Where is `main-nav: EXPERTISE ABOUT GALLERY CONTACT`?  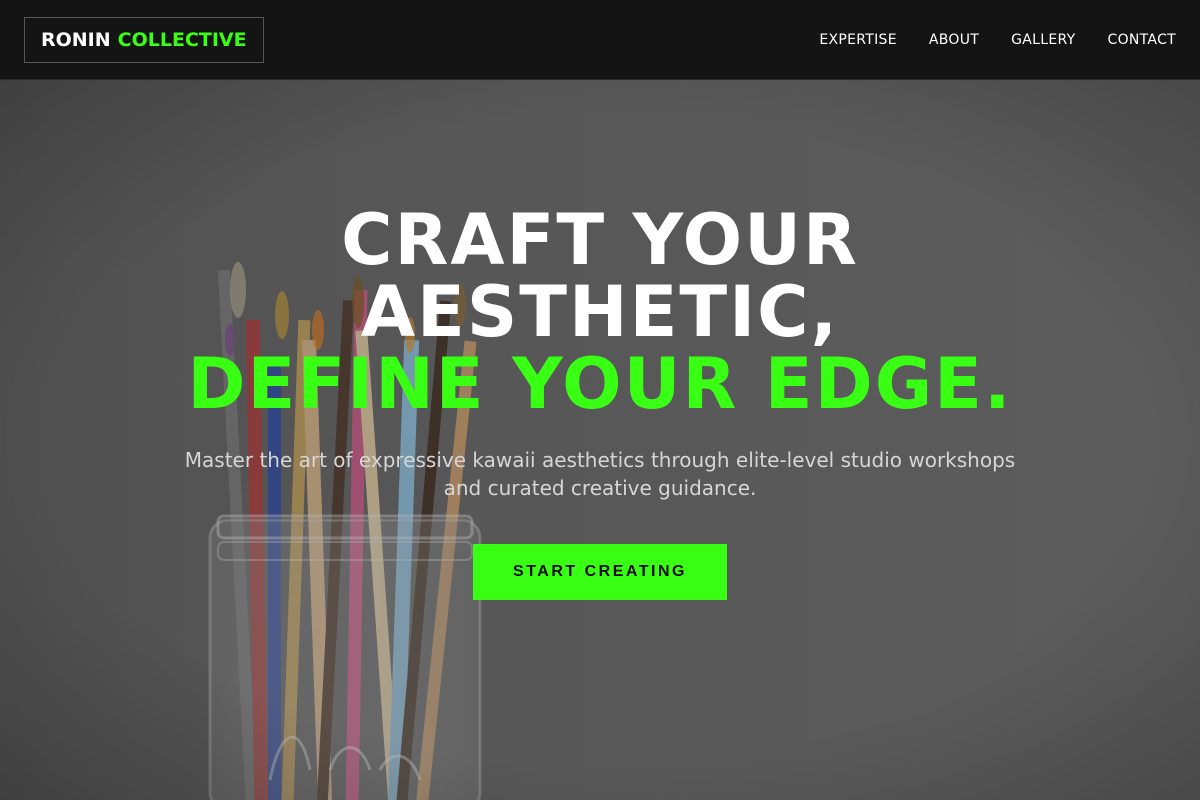
main-nav: EXPERTISE ABOUT GALLERY CONTACT is located at coordinates (997, 40).